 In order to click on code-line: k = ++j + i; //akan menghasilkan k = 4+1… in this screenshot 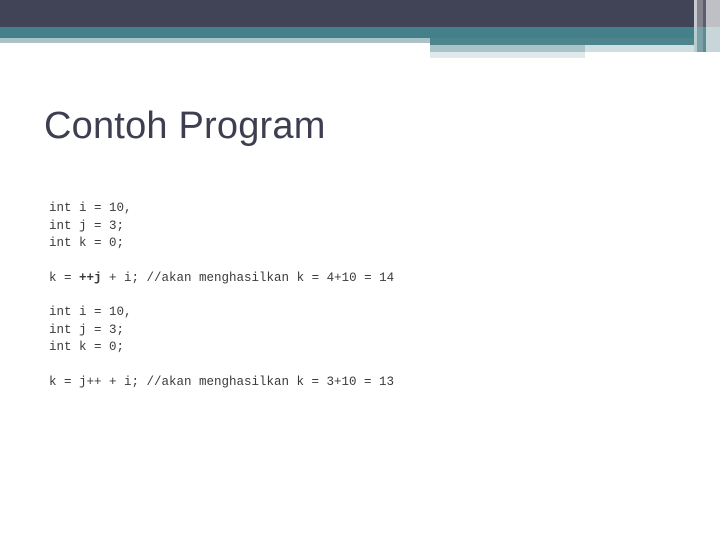, I will do `click(222, 277)`.